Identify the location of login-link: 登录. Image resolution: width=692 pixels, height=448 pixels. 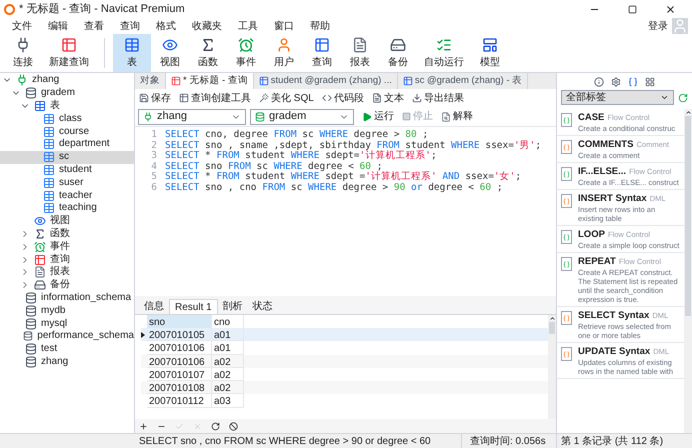
(658, 26).